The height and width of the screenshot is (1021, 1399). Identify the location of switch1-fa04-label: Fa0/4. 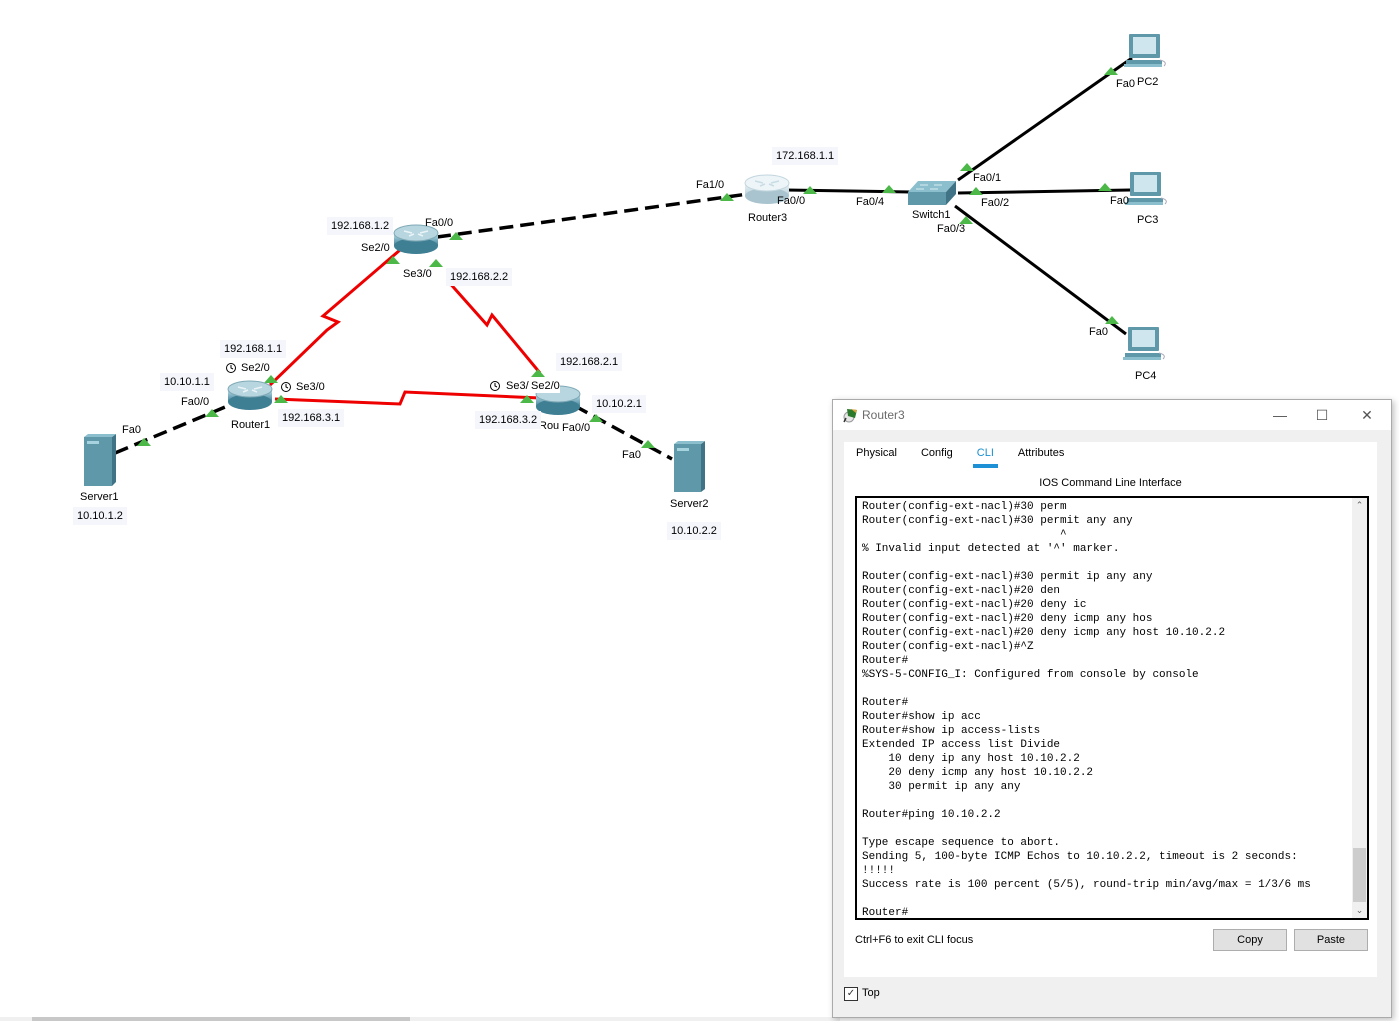
(870, 202).